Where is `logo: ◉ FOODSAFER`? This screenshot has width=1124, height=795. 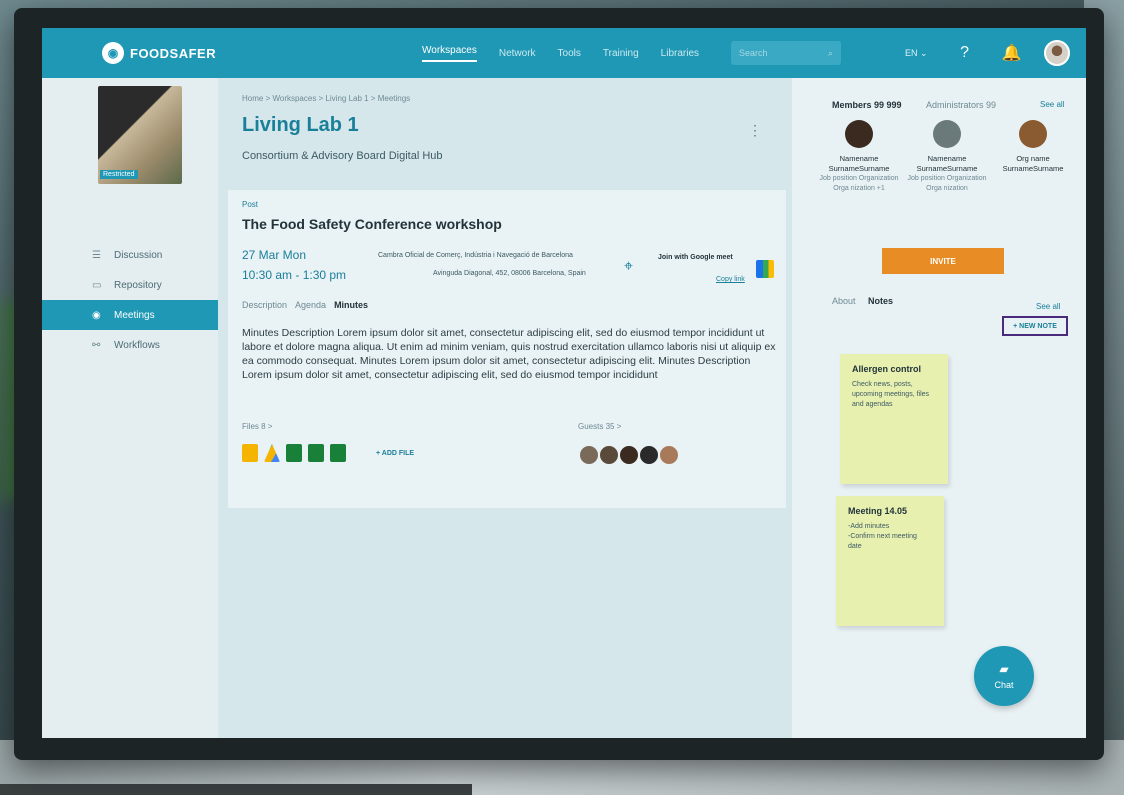
logo: ◉ FOODSAFER is located at coordinates (262, 53).